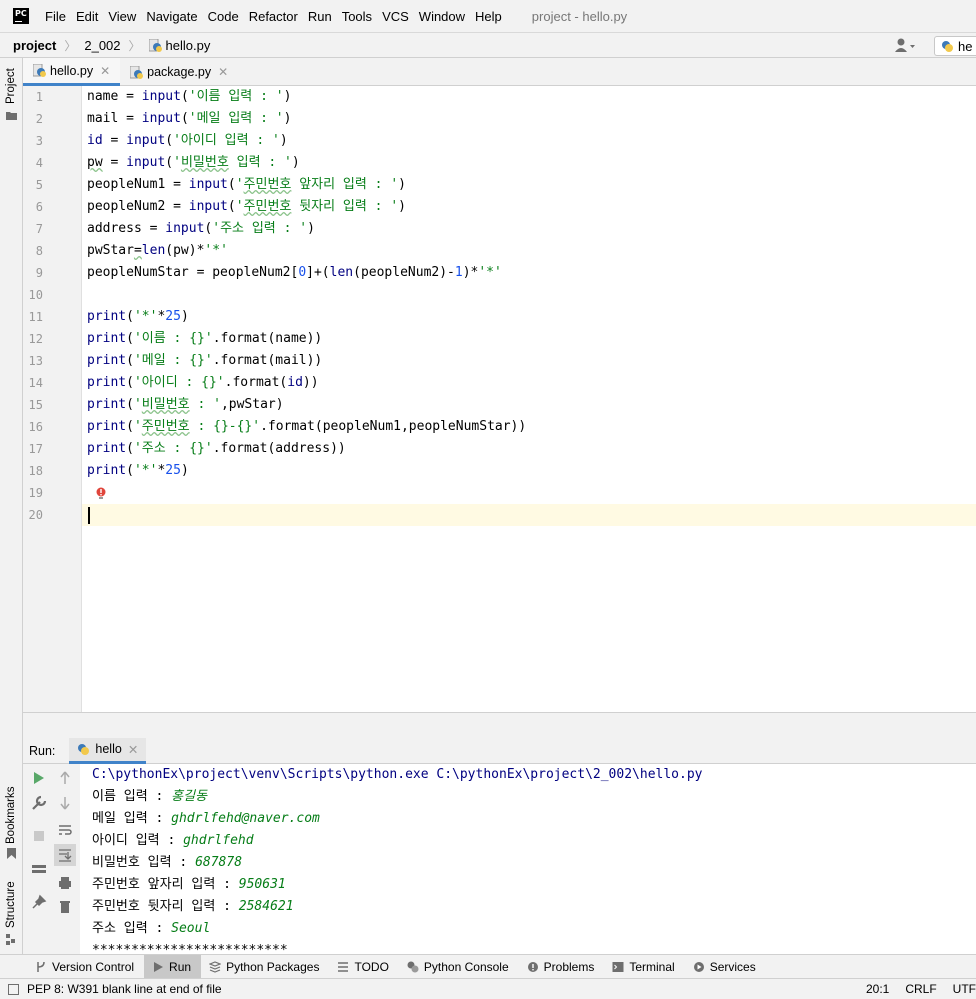  What do you see at coordinates (185, 404) in the screenshot?
I see `code-line: print('비밀번호 : ',pwStar)` at bounding box center [185, 404].